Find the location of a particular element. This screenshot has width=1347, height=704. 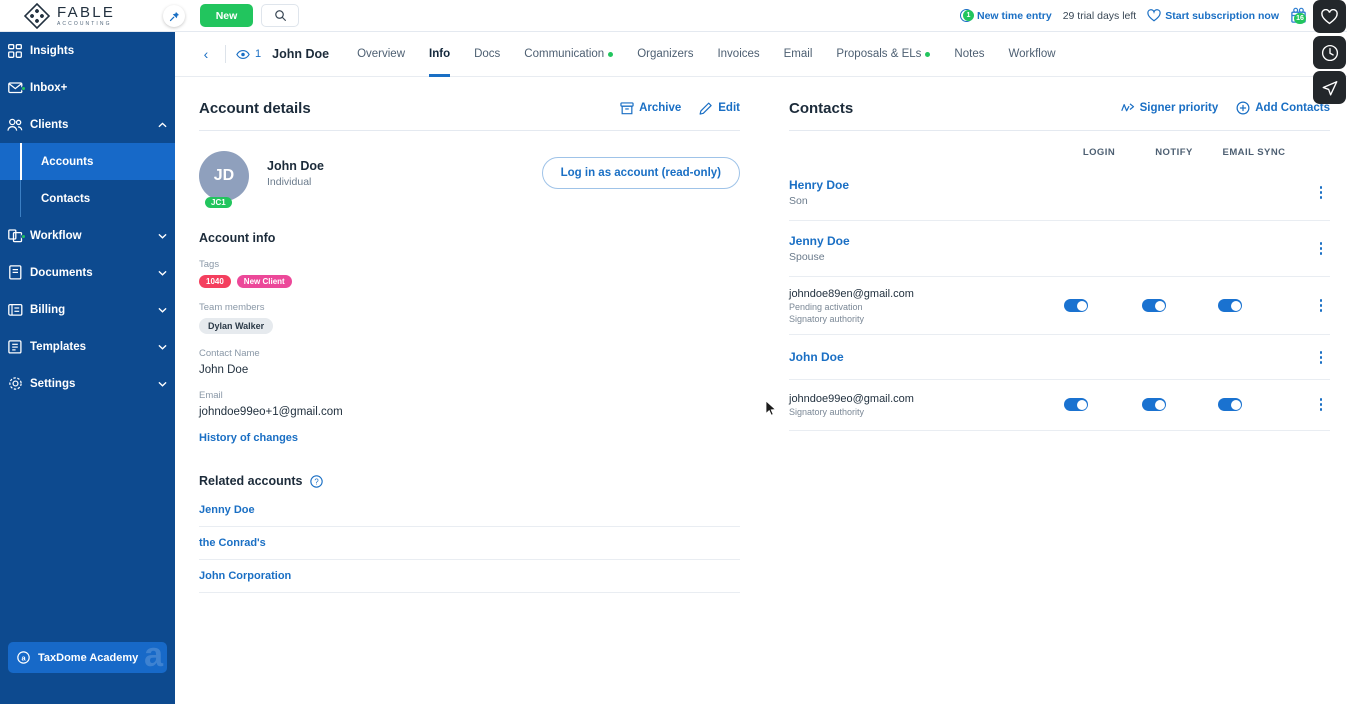

sidebar-item-billing: Billing is located at coordinates (87, 309).